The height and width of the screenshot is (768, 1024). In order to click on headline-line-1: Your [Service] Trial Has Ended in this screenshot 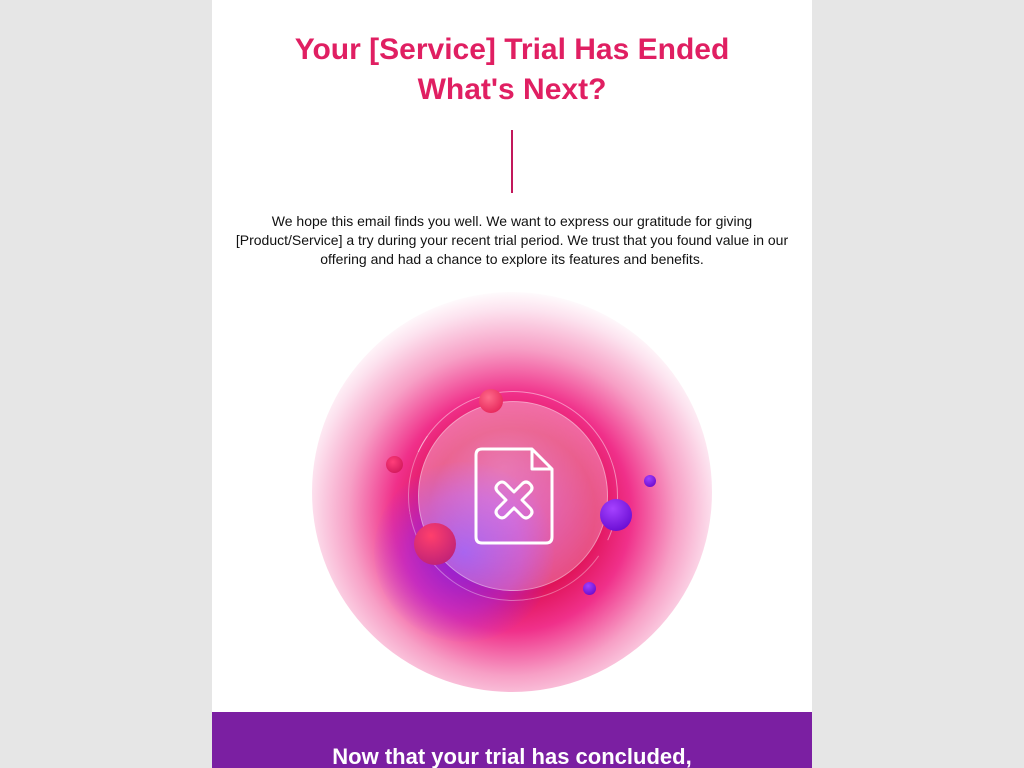, I will do `click(512, 49)`.